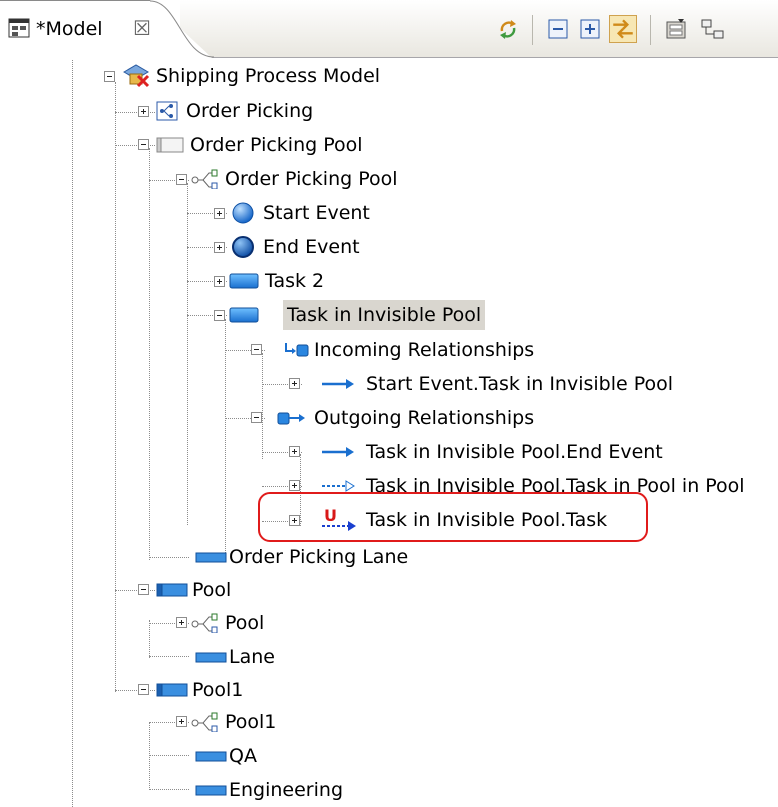 The image size is (778, 807). I want to click on close-icon: ☒, so click(142, 28).